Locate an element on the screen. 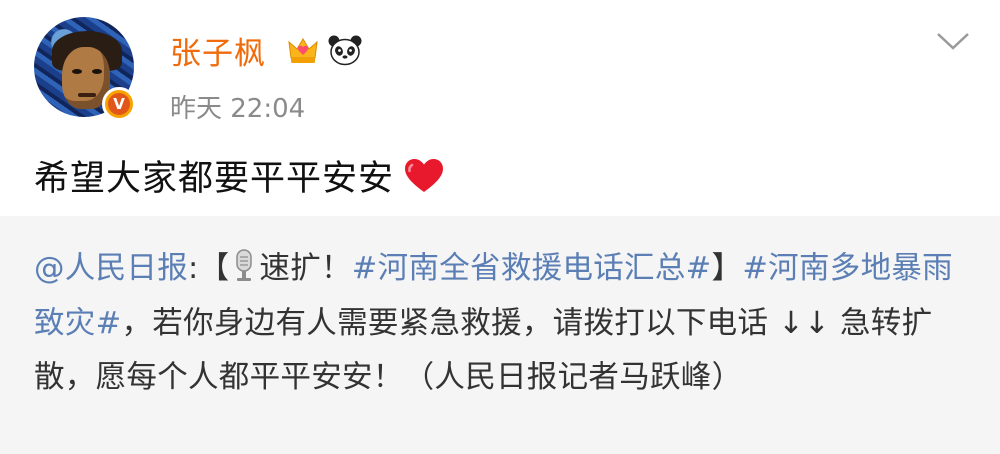 This screenshot has width=1000, height=454. post-timestamp: 昨天 22:04 is located at coordinates (238, 109).